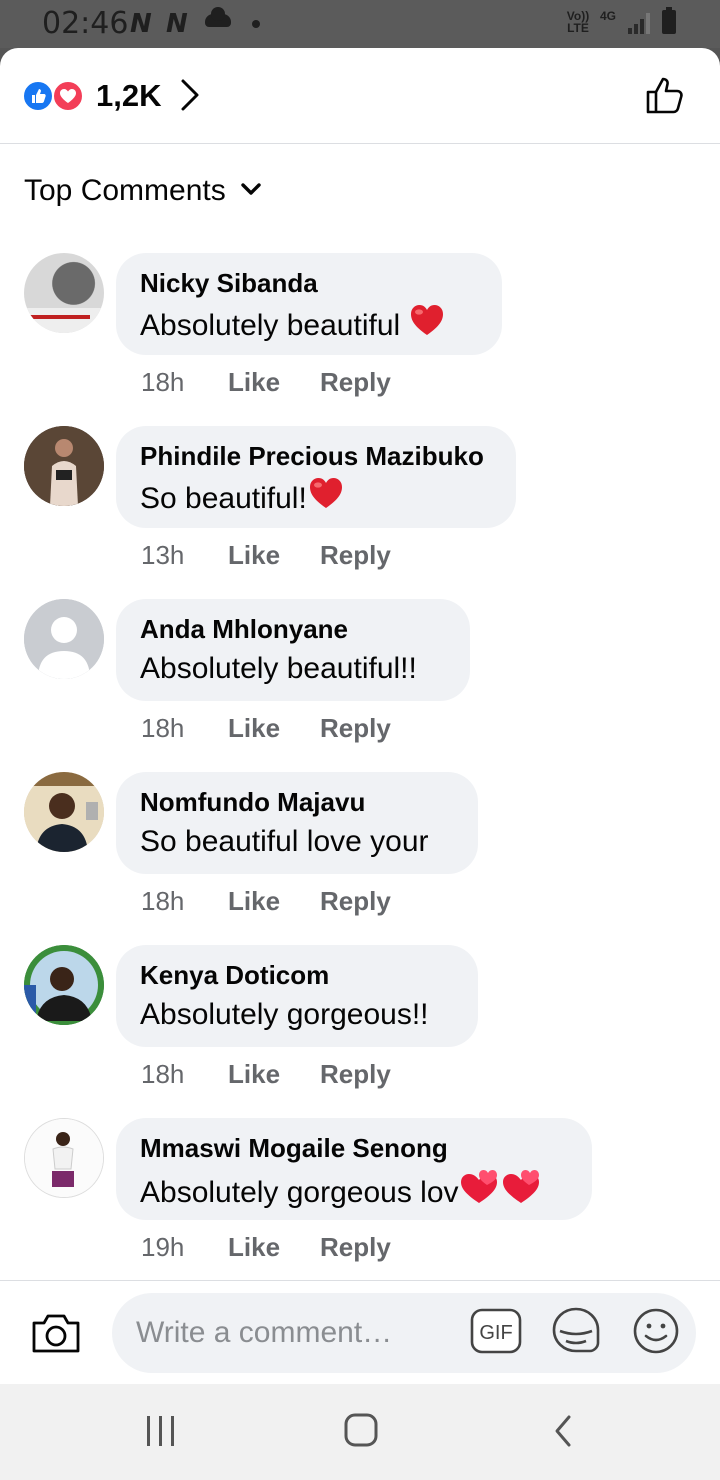 The image size is (720, 1480). Describe the element at coordinates (218, 17) in the screenshot. I see `cloud-icon` at that location.